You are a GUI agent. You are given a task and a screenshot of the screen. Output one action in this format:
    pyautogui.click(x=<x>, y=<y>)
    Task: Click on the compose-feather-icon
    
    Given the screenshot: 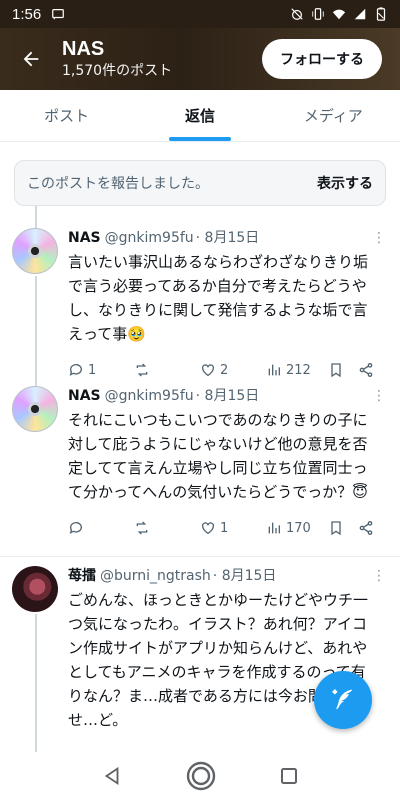 What is the action you would take?
    pyautogui.click(x=342, y=699)
    